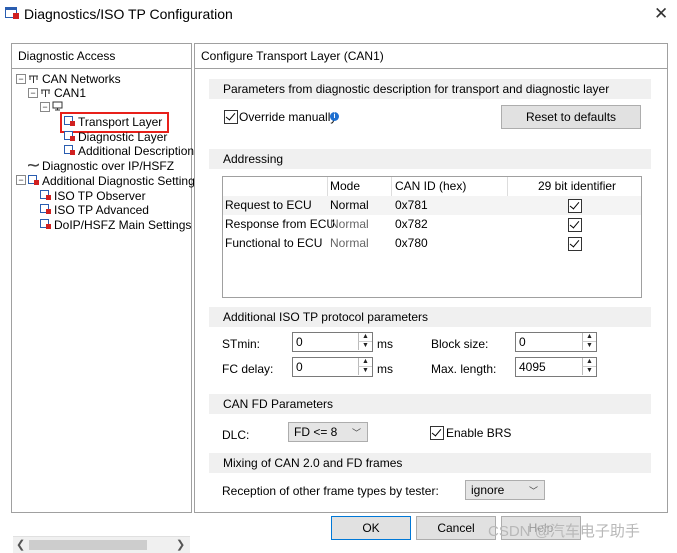 The image size is (677, 553). Describe the element at coordinates (253, 159) in the screenshot. I see `section-title: Addressing` at that location.